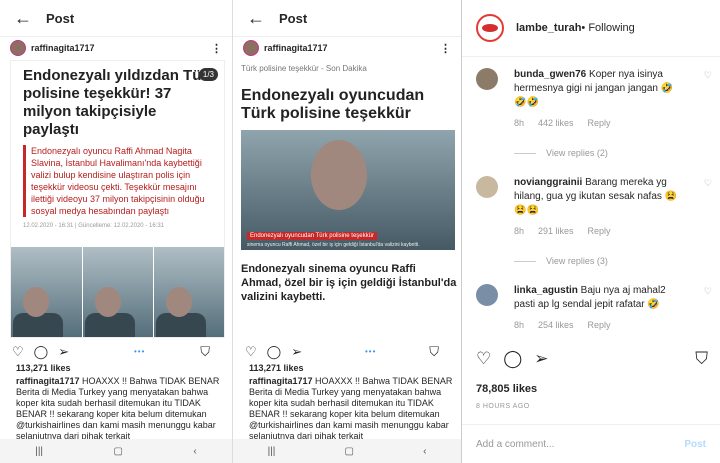  Describe the element at coordinates (548, 182) in the screenshot. I see `commenter-username: noviangg​rainii` at that location.